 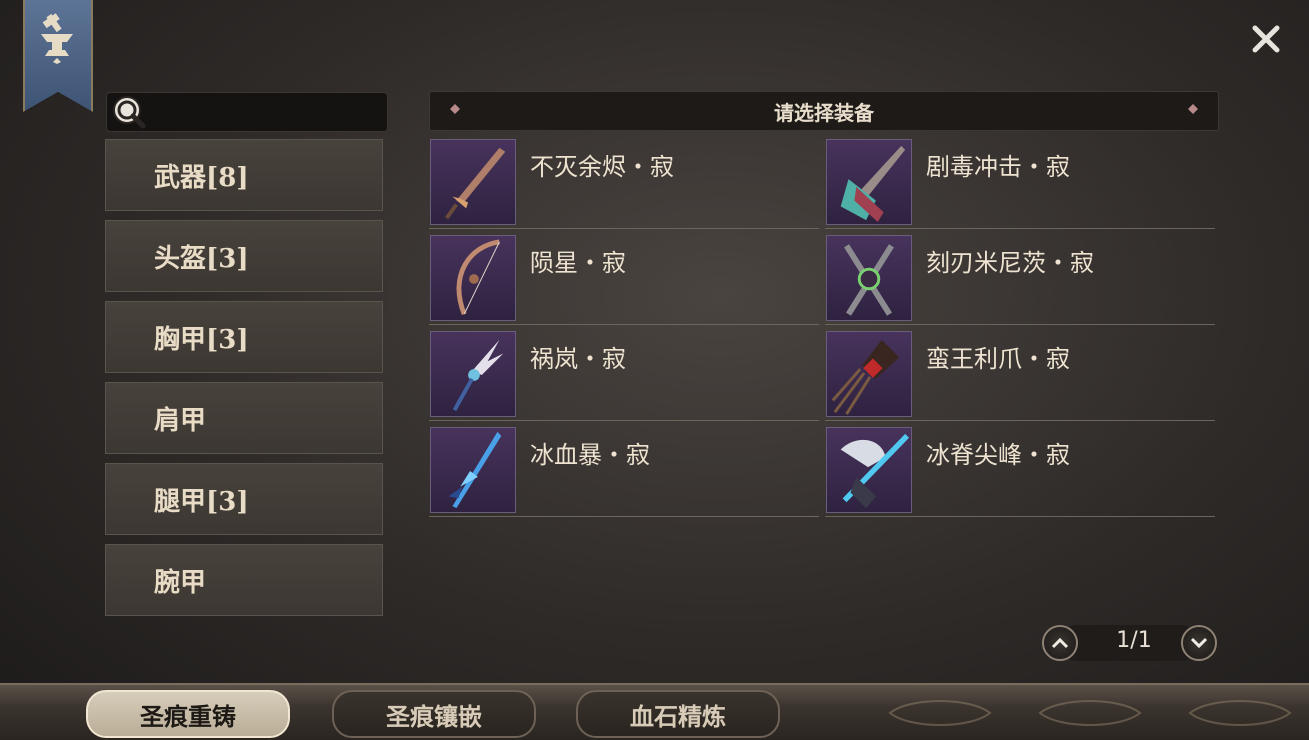 I want to click on ice-lance-icon, so click(x=875, y=471).